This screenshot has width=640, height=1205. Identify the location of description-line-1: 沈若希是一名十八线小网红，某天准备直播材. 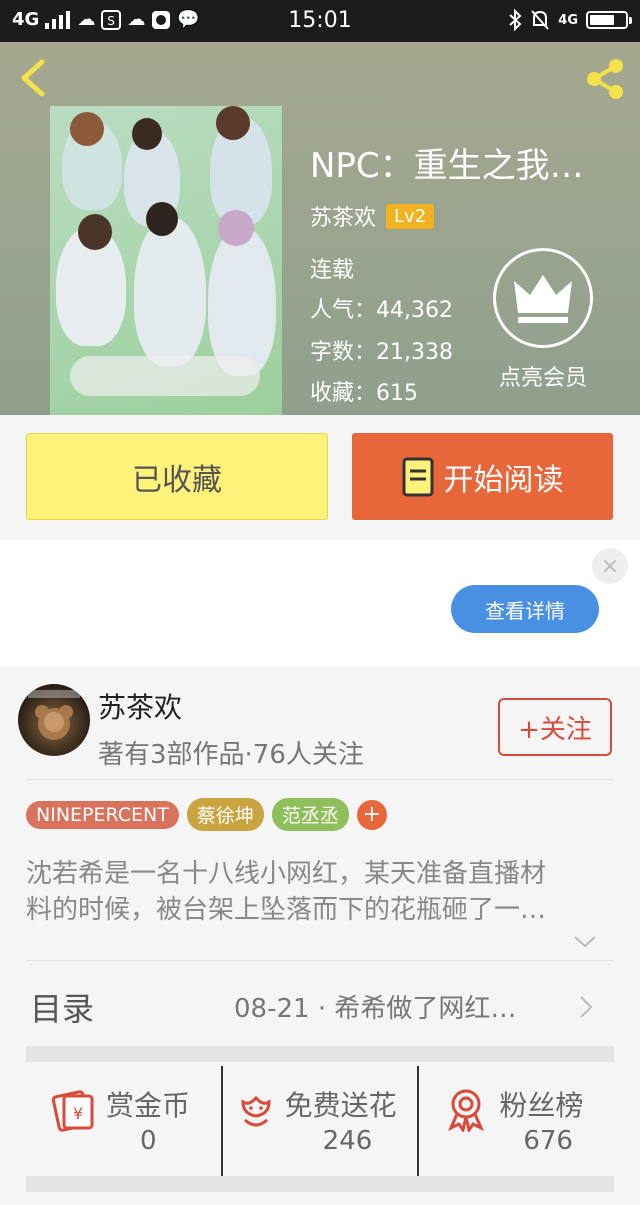
(286, 874).